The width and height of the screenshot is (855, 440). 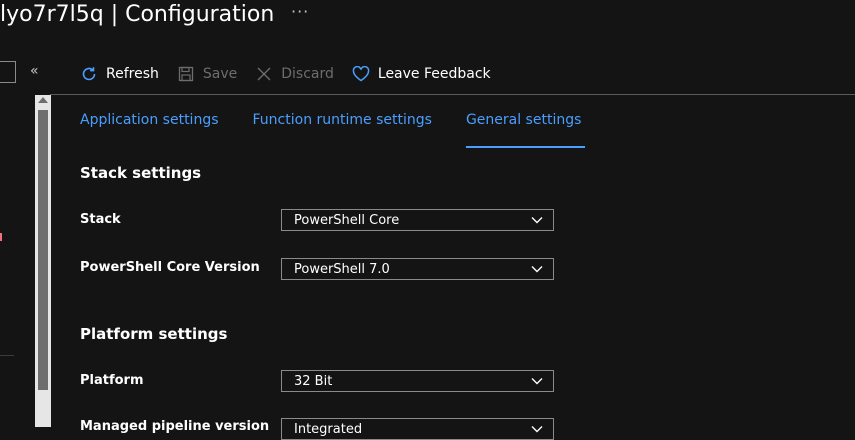 What do you see at coordinates (417, 220) in the screenshot?
I see `stack-dropdown: PowerShell Core` at bounding box center [417, 220].